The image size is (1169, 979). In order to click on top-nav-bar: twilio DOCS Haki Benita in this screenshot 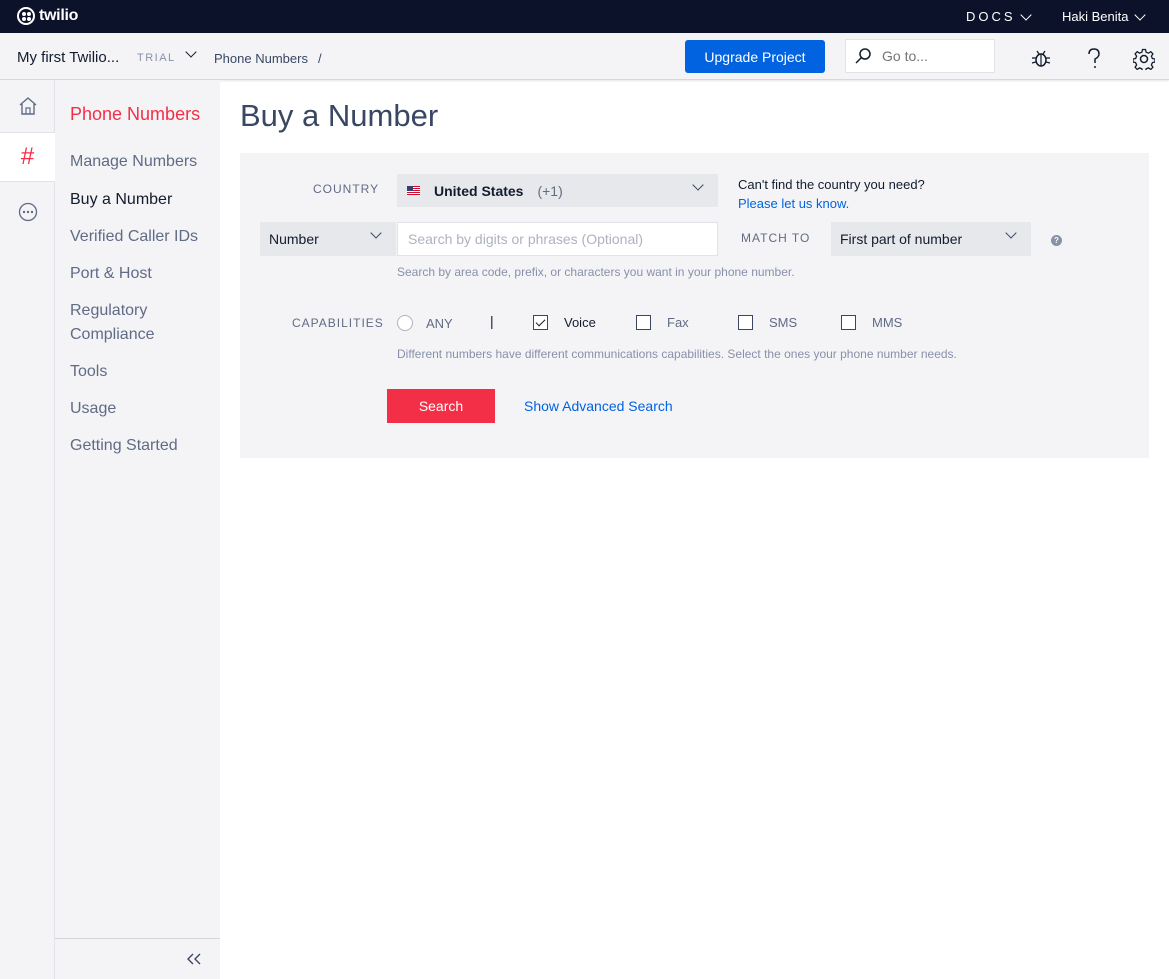, I will do `click(584, 16)`.